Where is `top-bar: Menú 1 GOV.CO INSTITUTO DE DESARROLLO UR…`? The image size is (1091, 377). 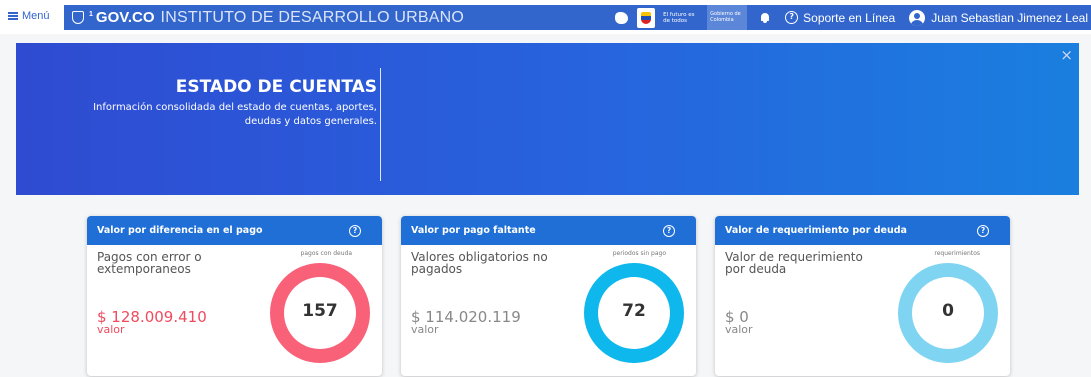 top-bar: Menú 1 GOV.CO INSTITUTO DE DESARROLLO UR… is located at coordinates (545, 17).